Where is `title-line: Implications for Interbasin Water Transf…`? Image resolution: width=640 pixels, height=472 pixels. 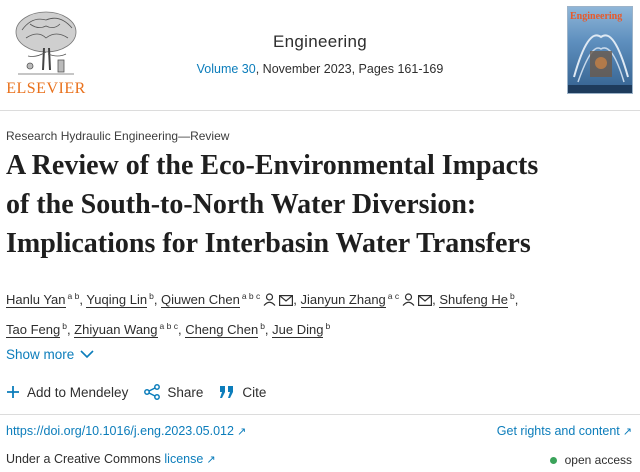
title-line: Implications for Interbasin Water Transf… is located at coordinates (268, 243).